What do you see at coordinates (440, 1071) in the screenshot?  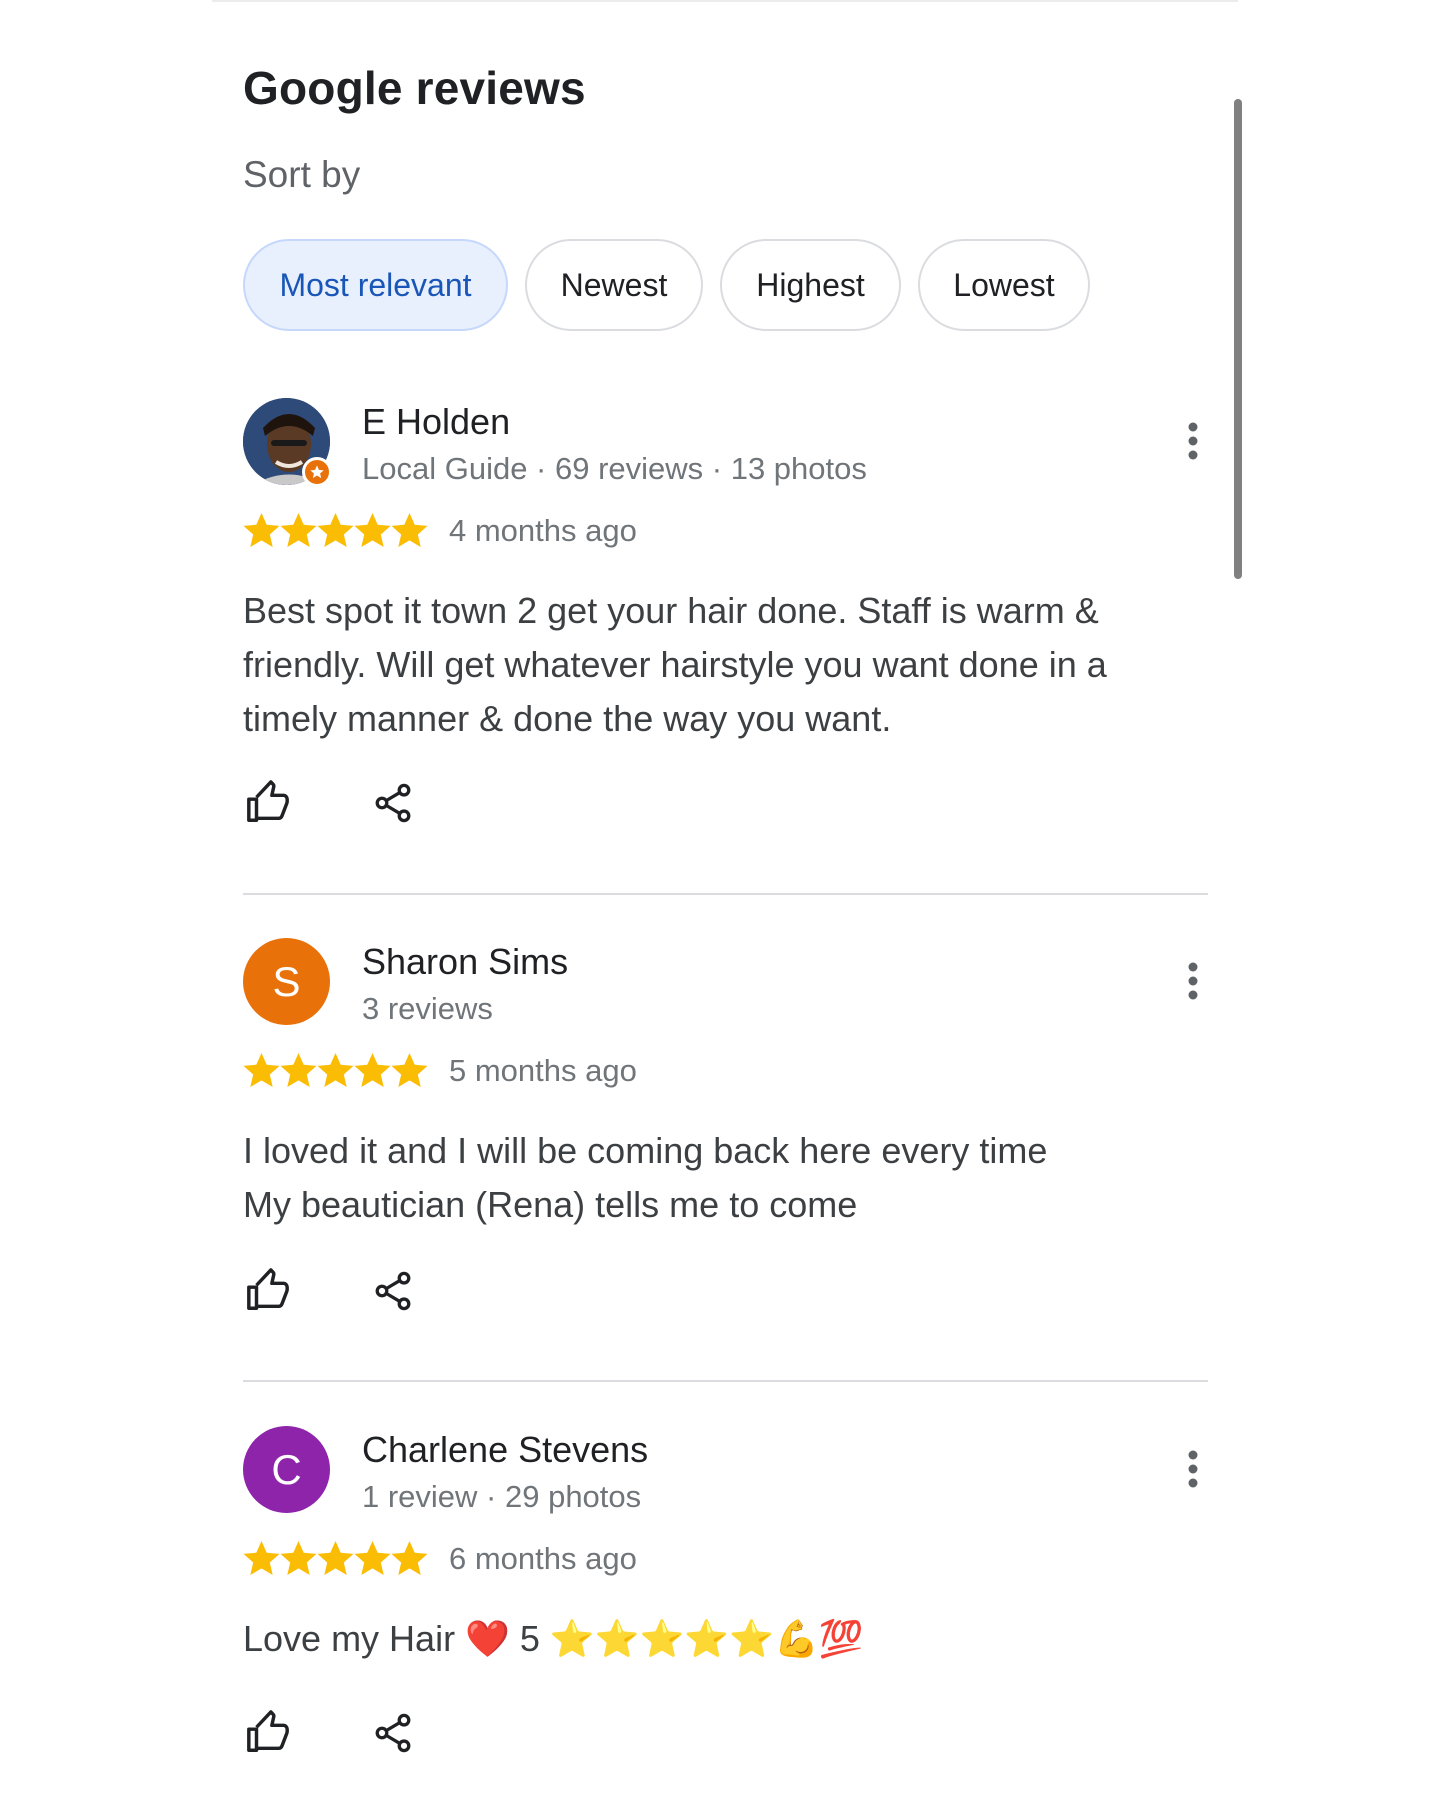 I see `star-rating: 5 months ago` at bounding box center [440, 1071].